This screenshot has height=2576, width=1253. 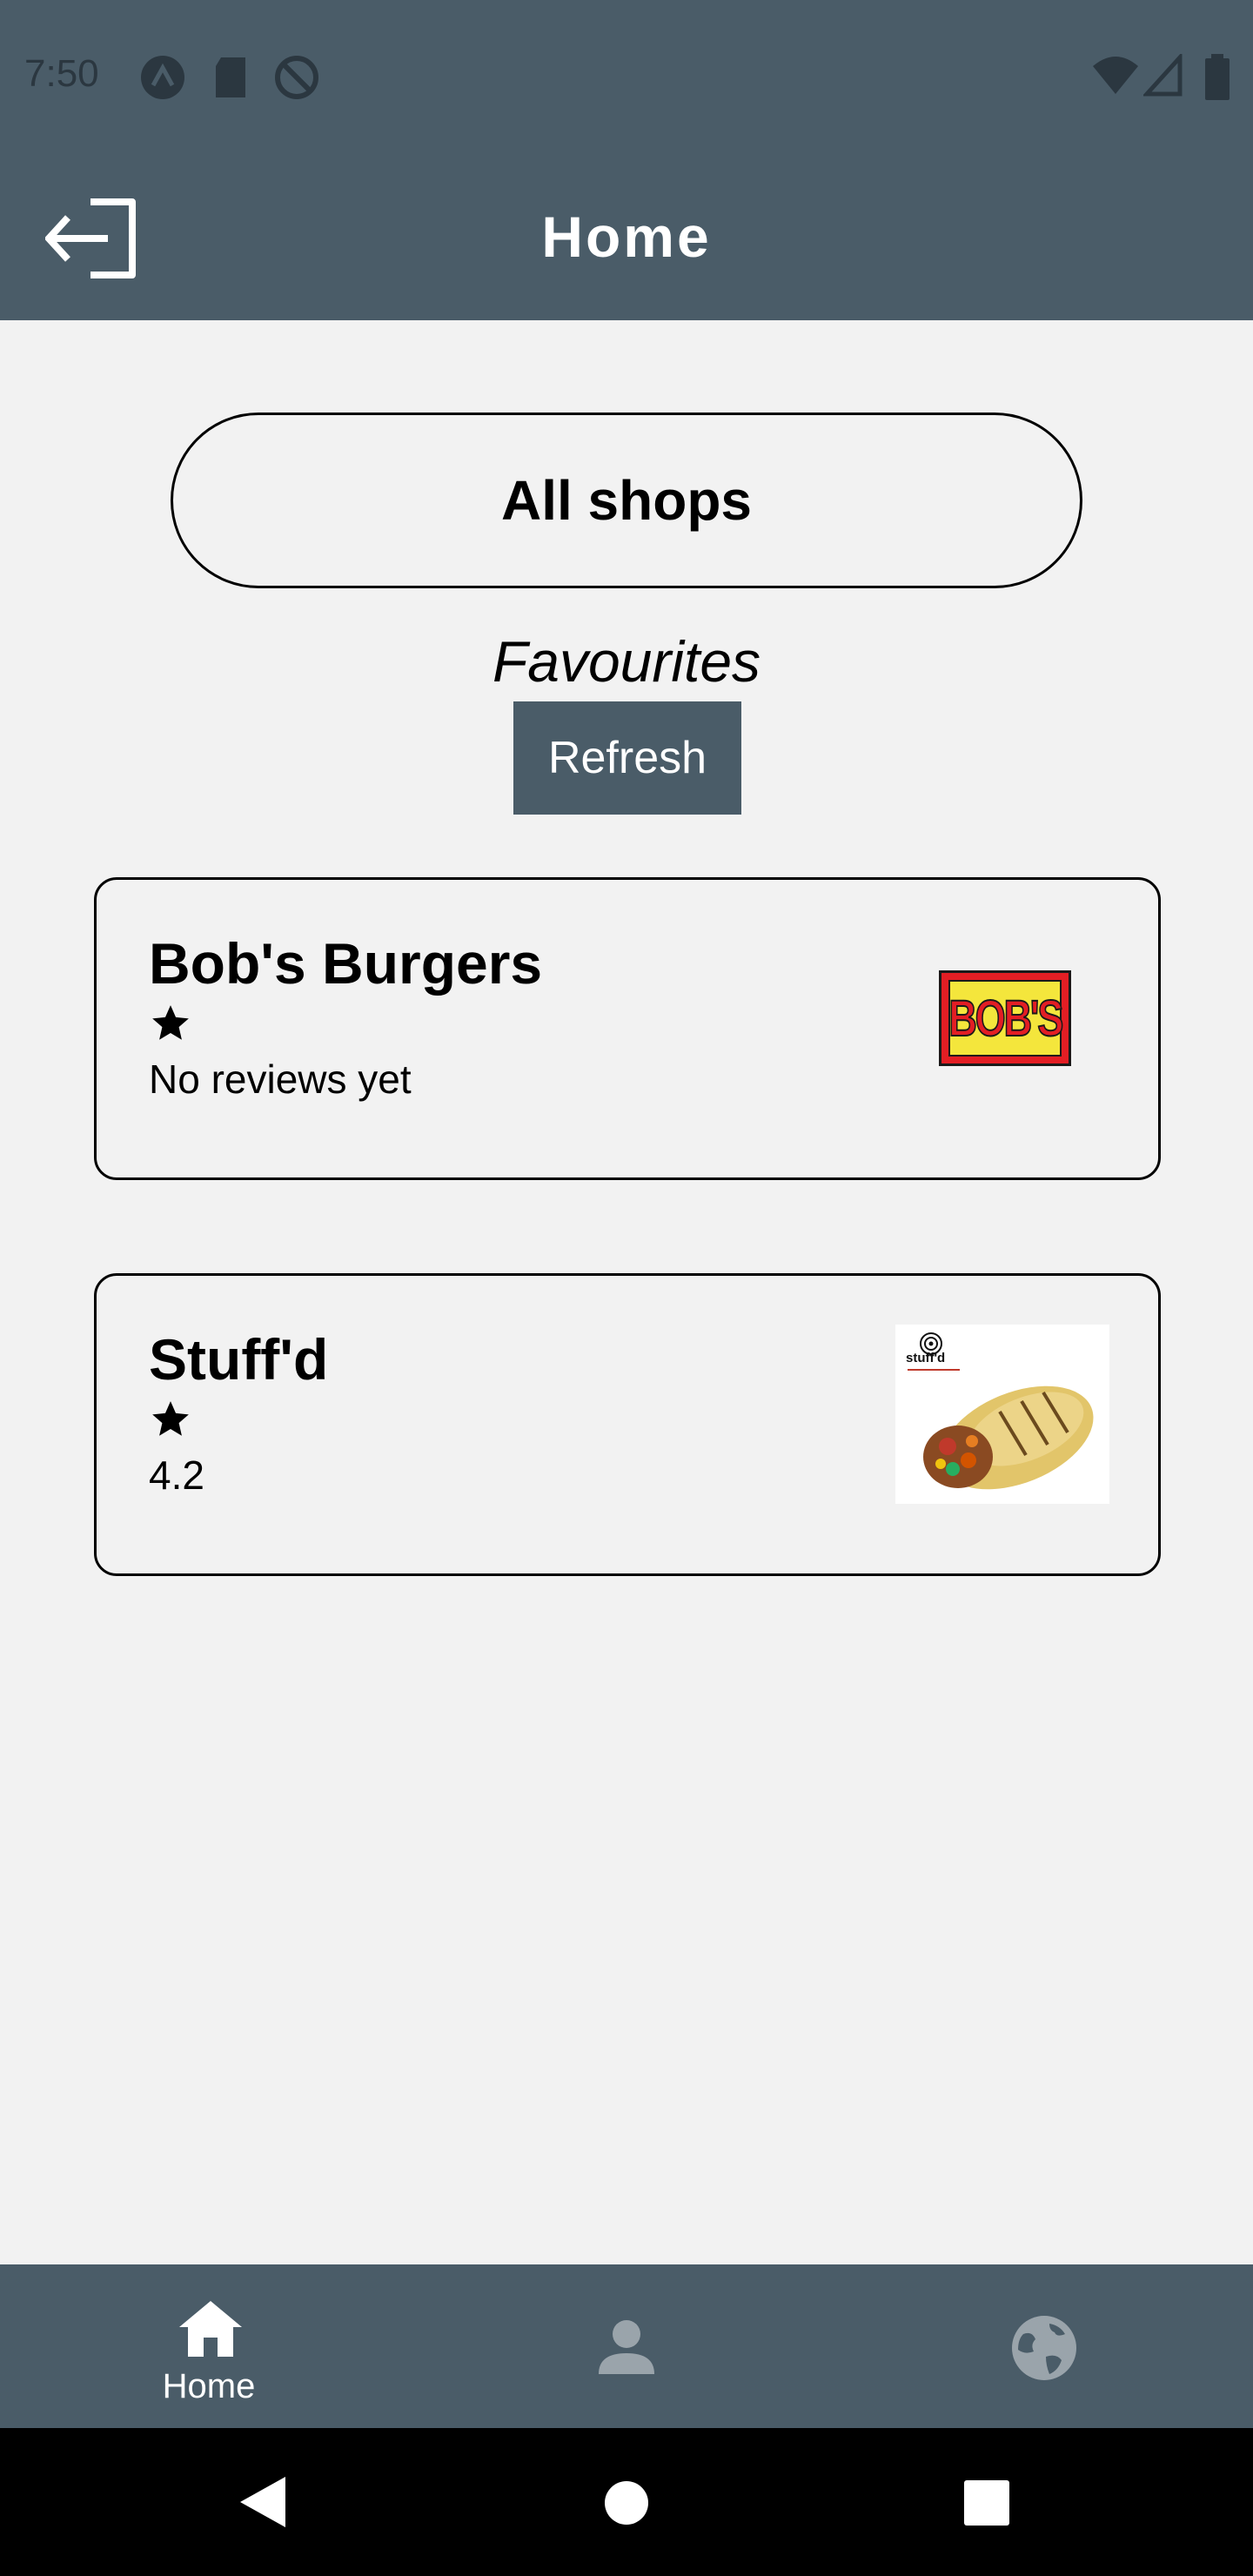 What do you see at coordinates (626, 501) in the screenshot?
I see `all-shops-button: All shops` at bounding box center [626, 501].